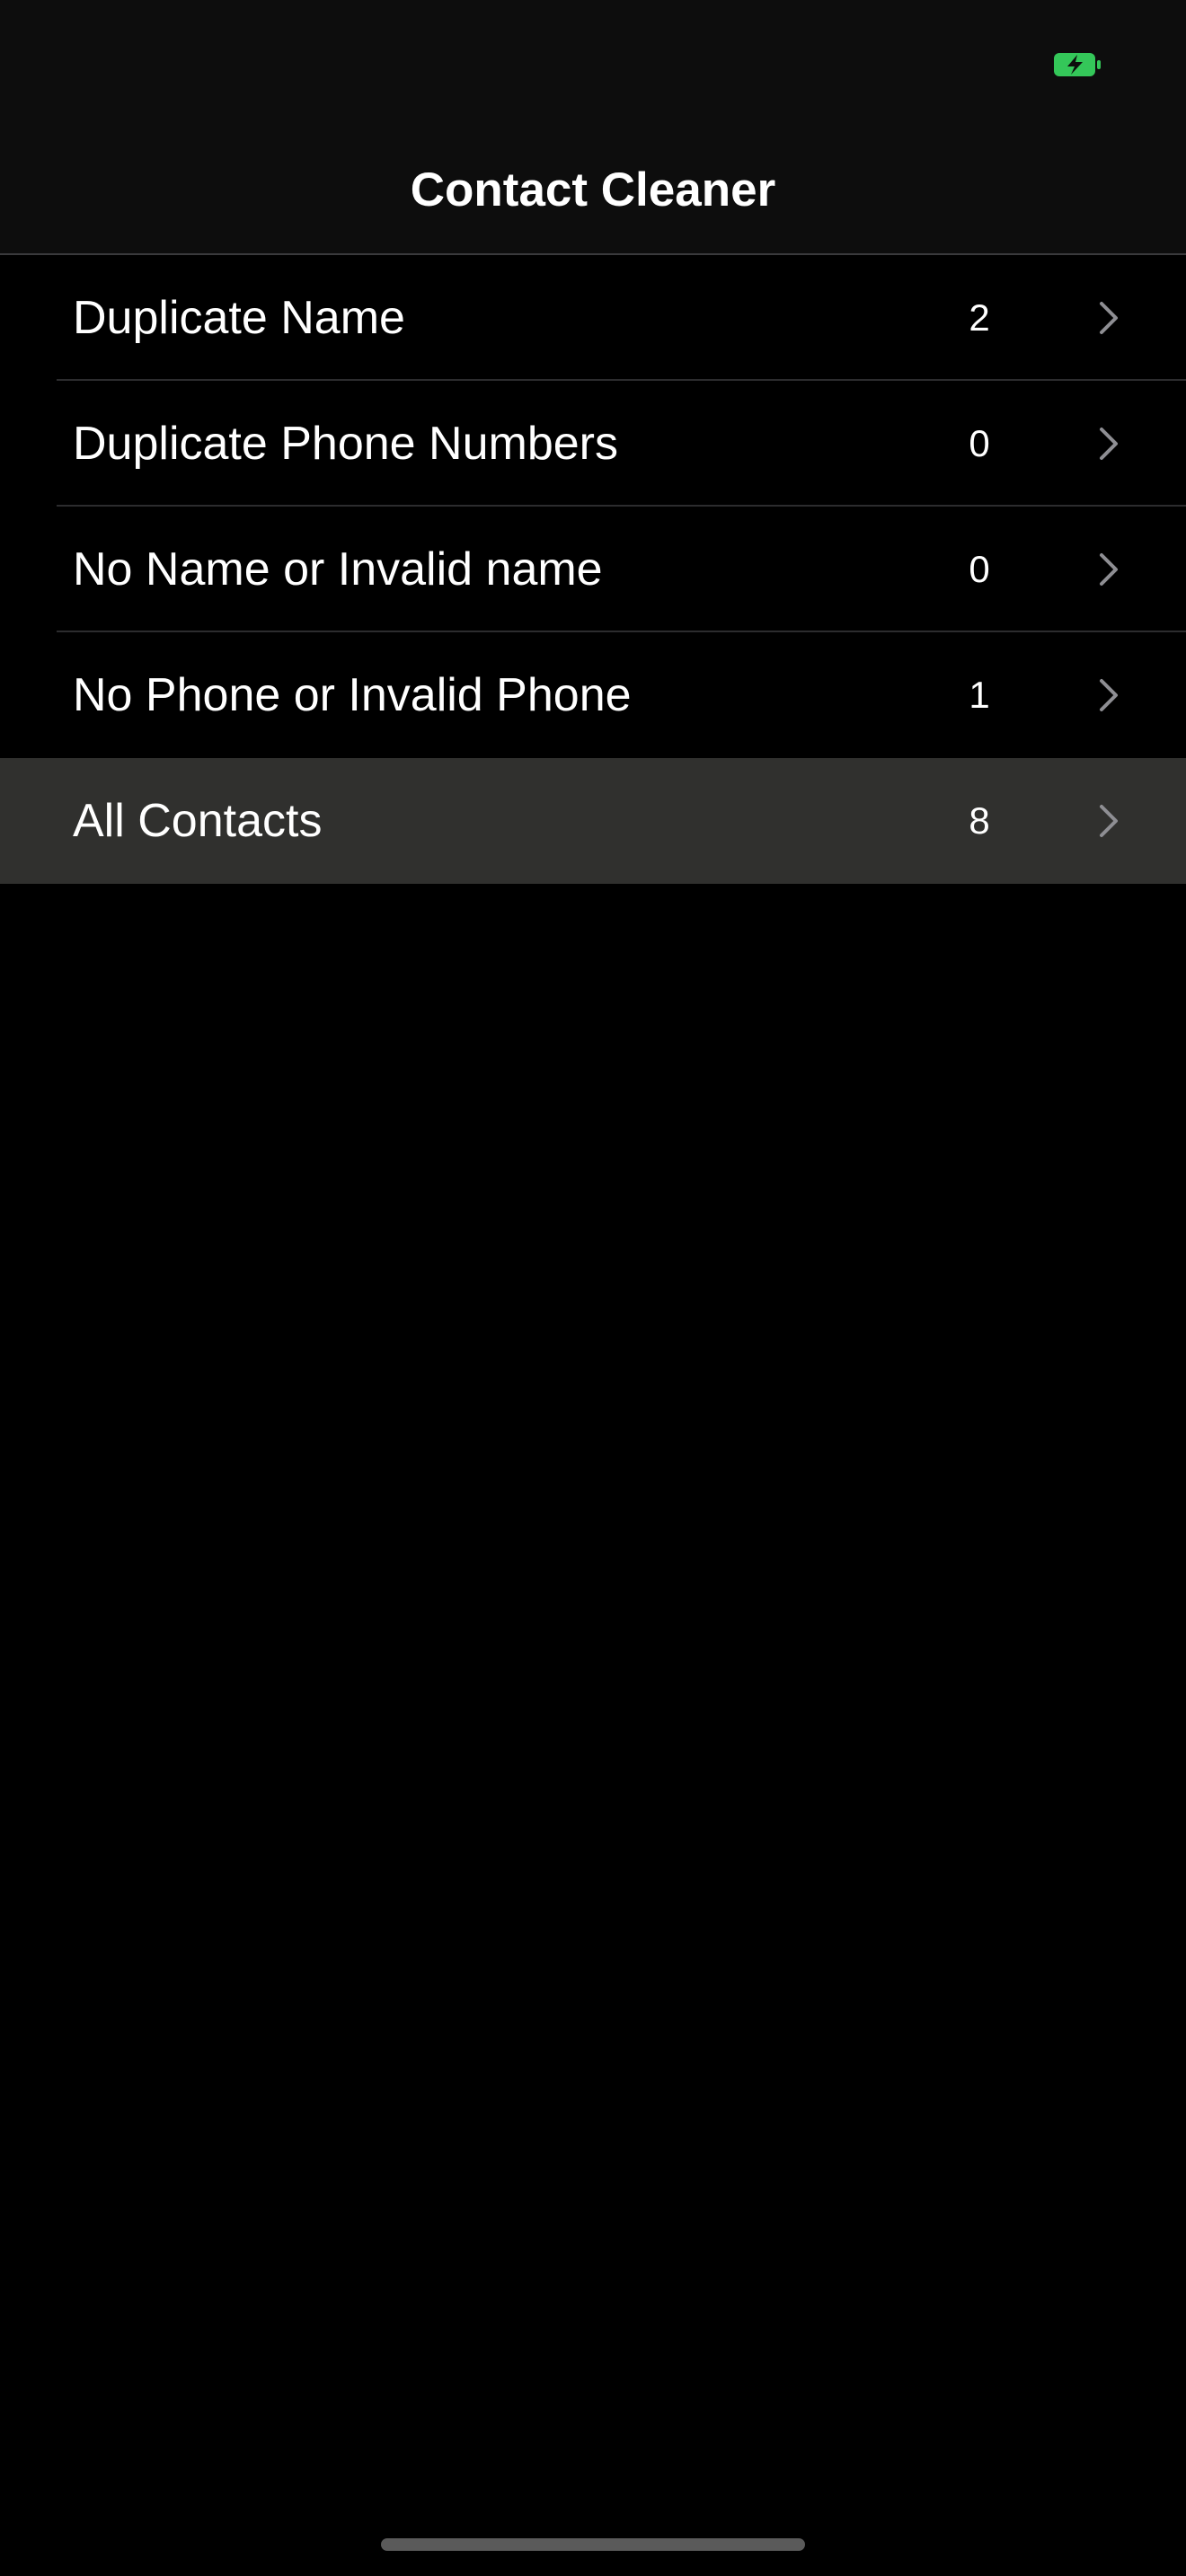 This screenshot has height=2576, width=1186. Describe the element at coordinates (593, 189) in the screenshot. I see `page-title: Contact Cleaner` at that location.